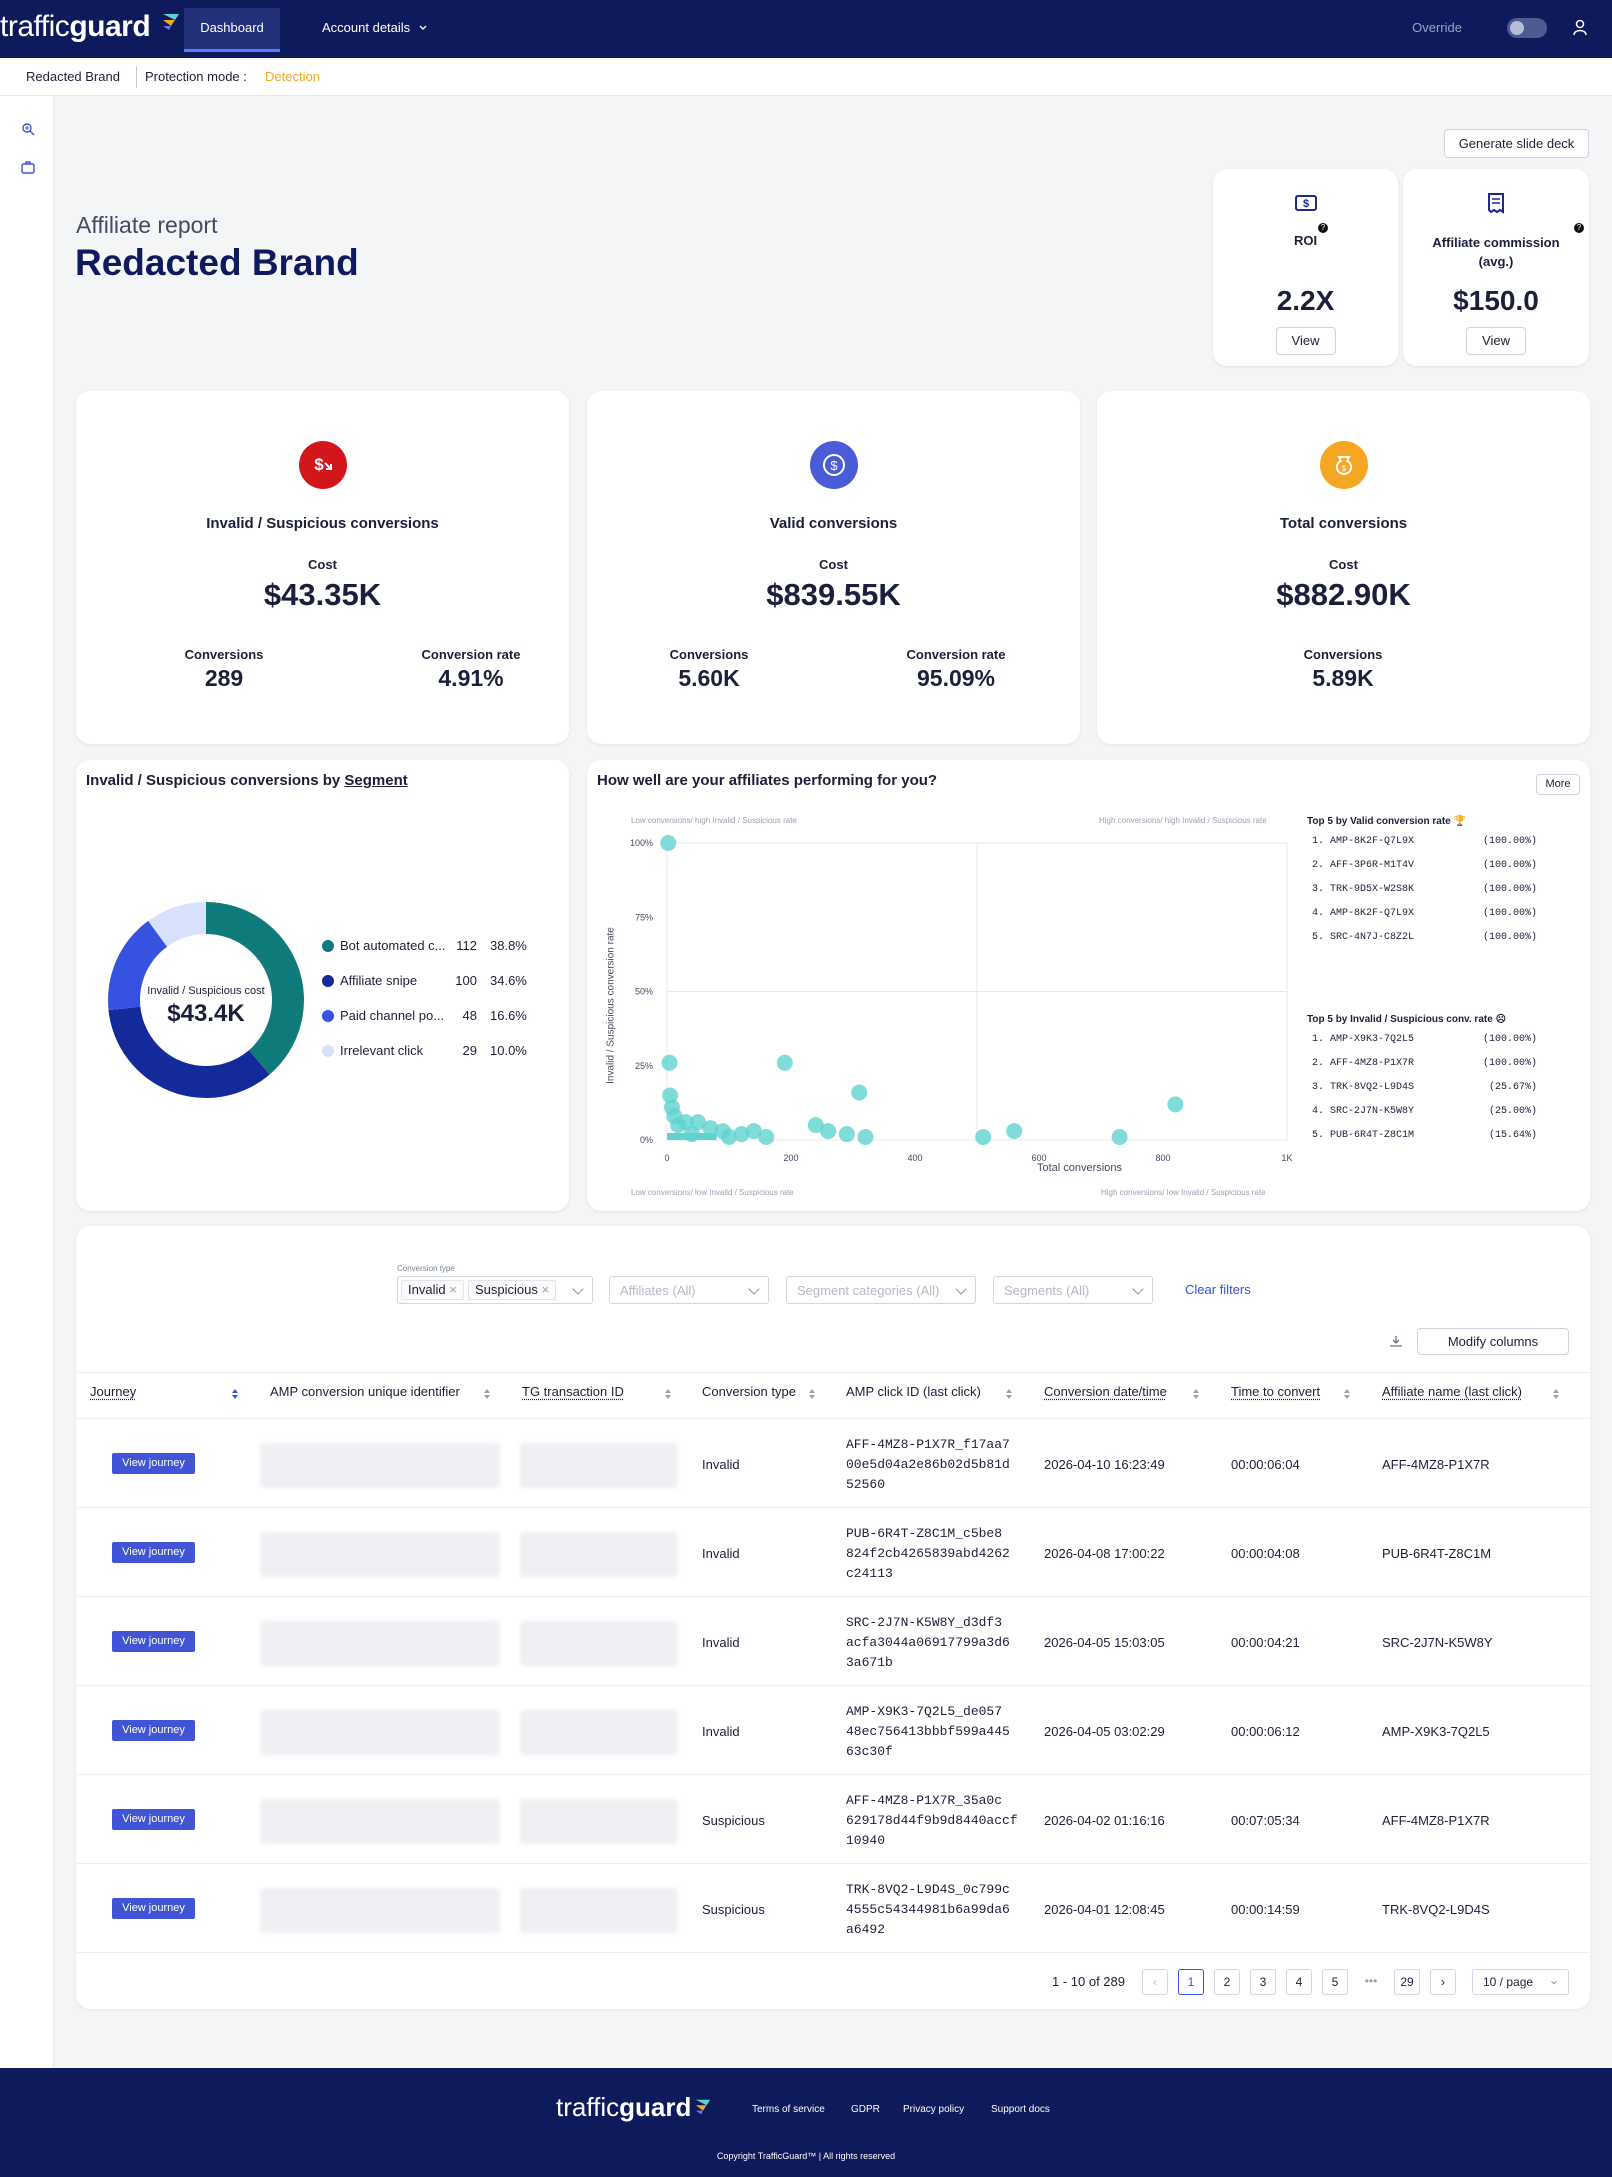 The image size is (1612, 2177). What do you see at coordinates (924, 1800) in the screenshot?
I see `click-id-line: AFF-4MZ8-P1X7R_35a0c` at bounding box center [924, 1800].